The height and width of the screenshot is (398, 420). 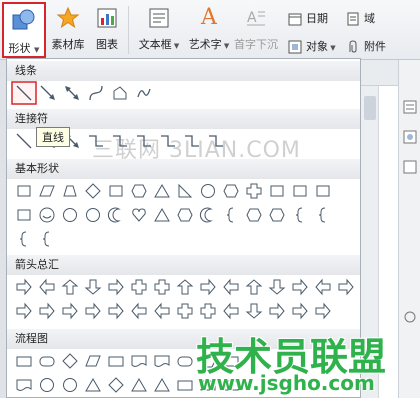 What do you see at coordinates (139, 215) in the screenshot?
I see `heart-shape-icon` at bounding box center [139, 215].